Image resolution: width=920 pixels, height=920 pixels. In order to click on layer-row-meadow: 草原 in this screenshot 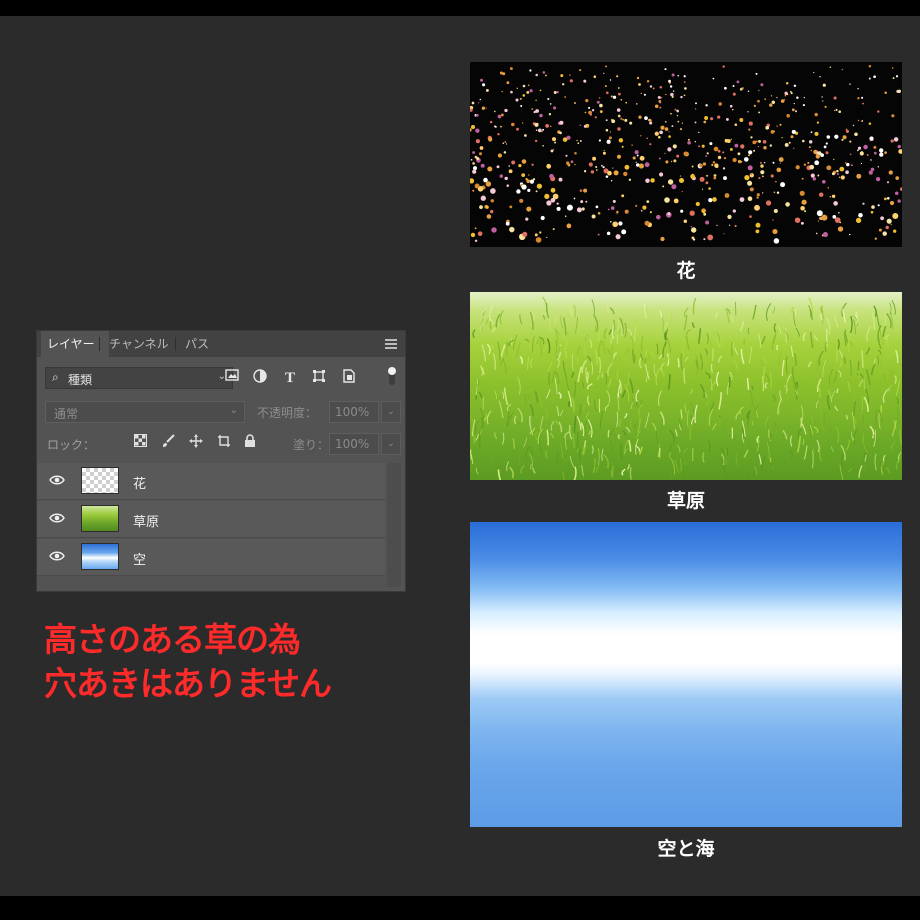, I will do `click(211, 519)`.